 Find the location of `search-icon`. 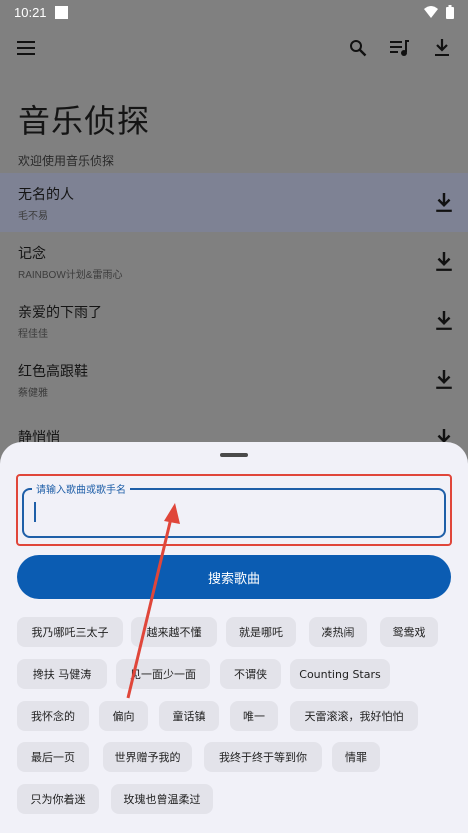

search-icon is located at coordinates (358, 48).